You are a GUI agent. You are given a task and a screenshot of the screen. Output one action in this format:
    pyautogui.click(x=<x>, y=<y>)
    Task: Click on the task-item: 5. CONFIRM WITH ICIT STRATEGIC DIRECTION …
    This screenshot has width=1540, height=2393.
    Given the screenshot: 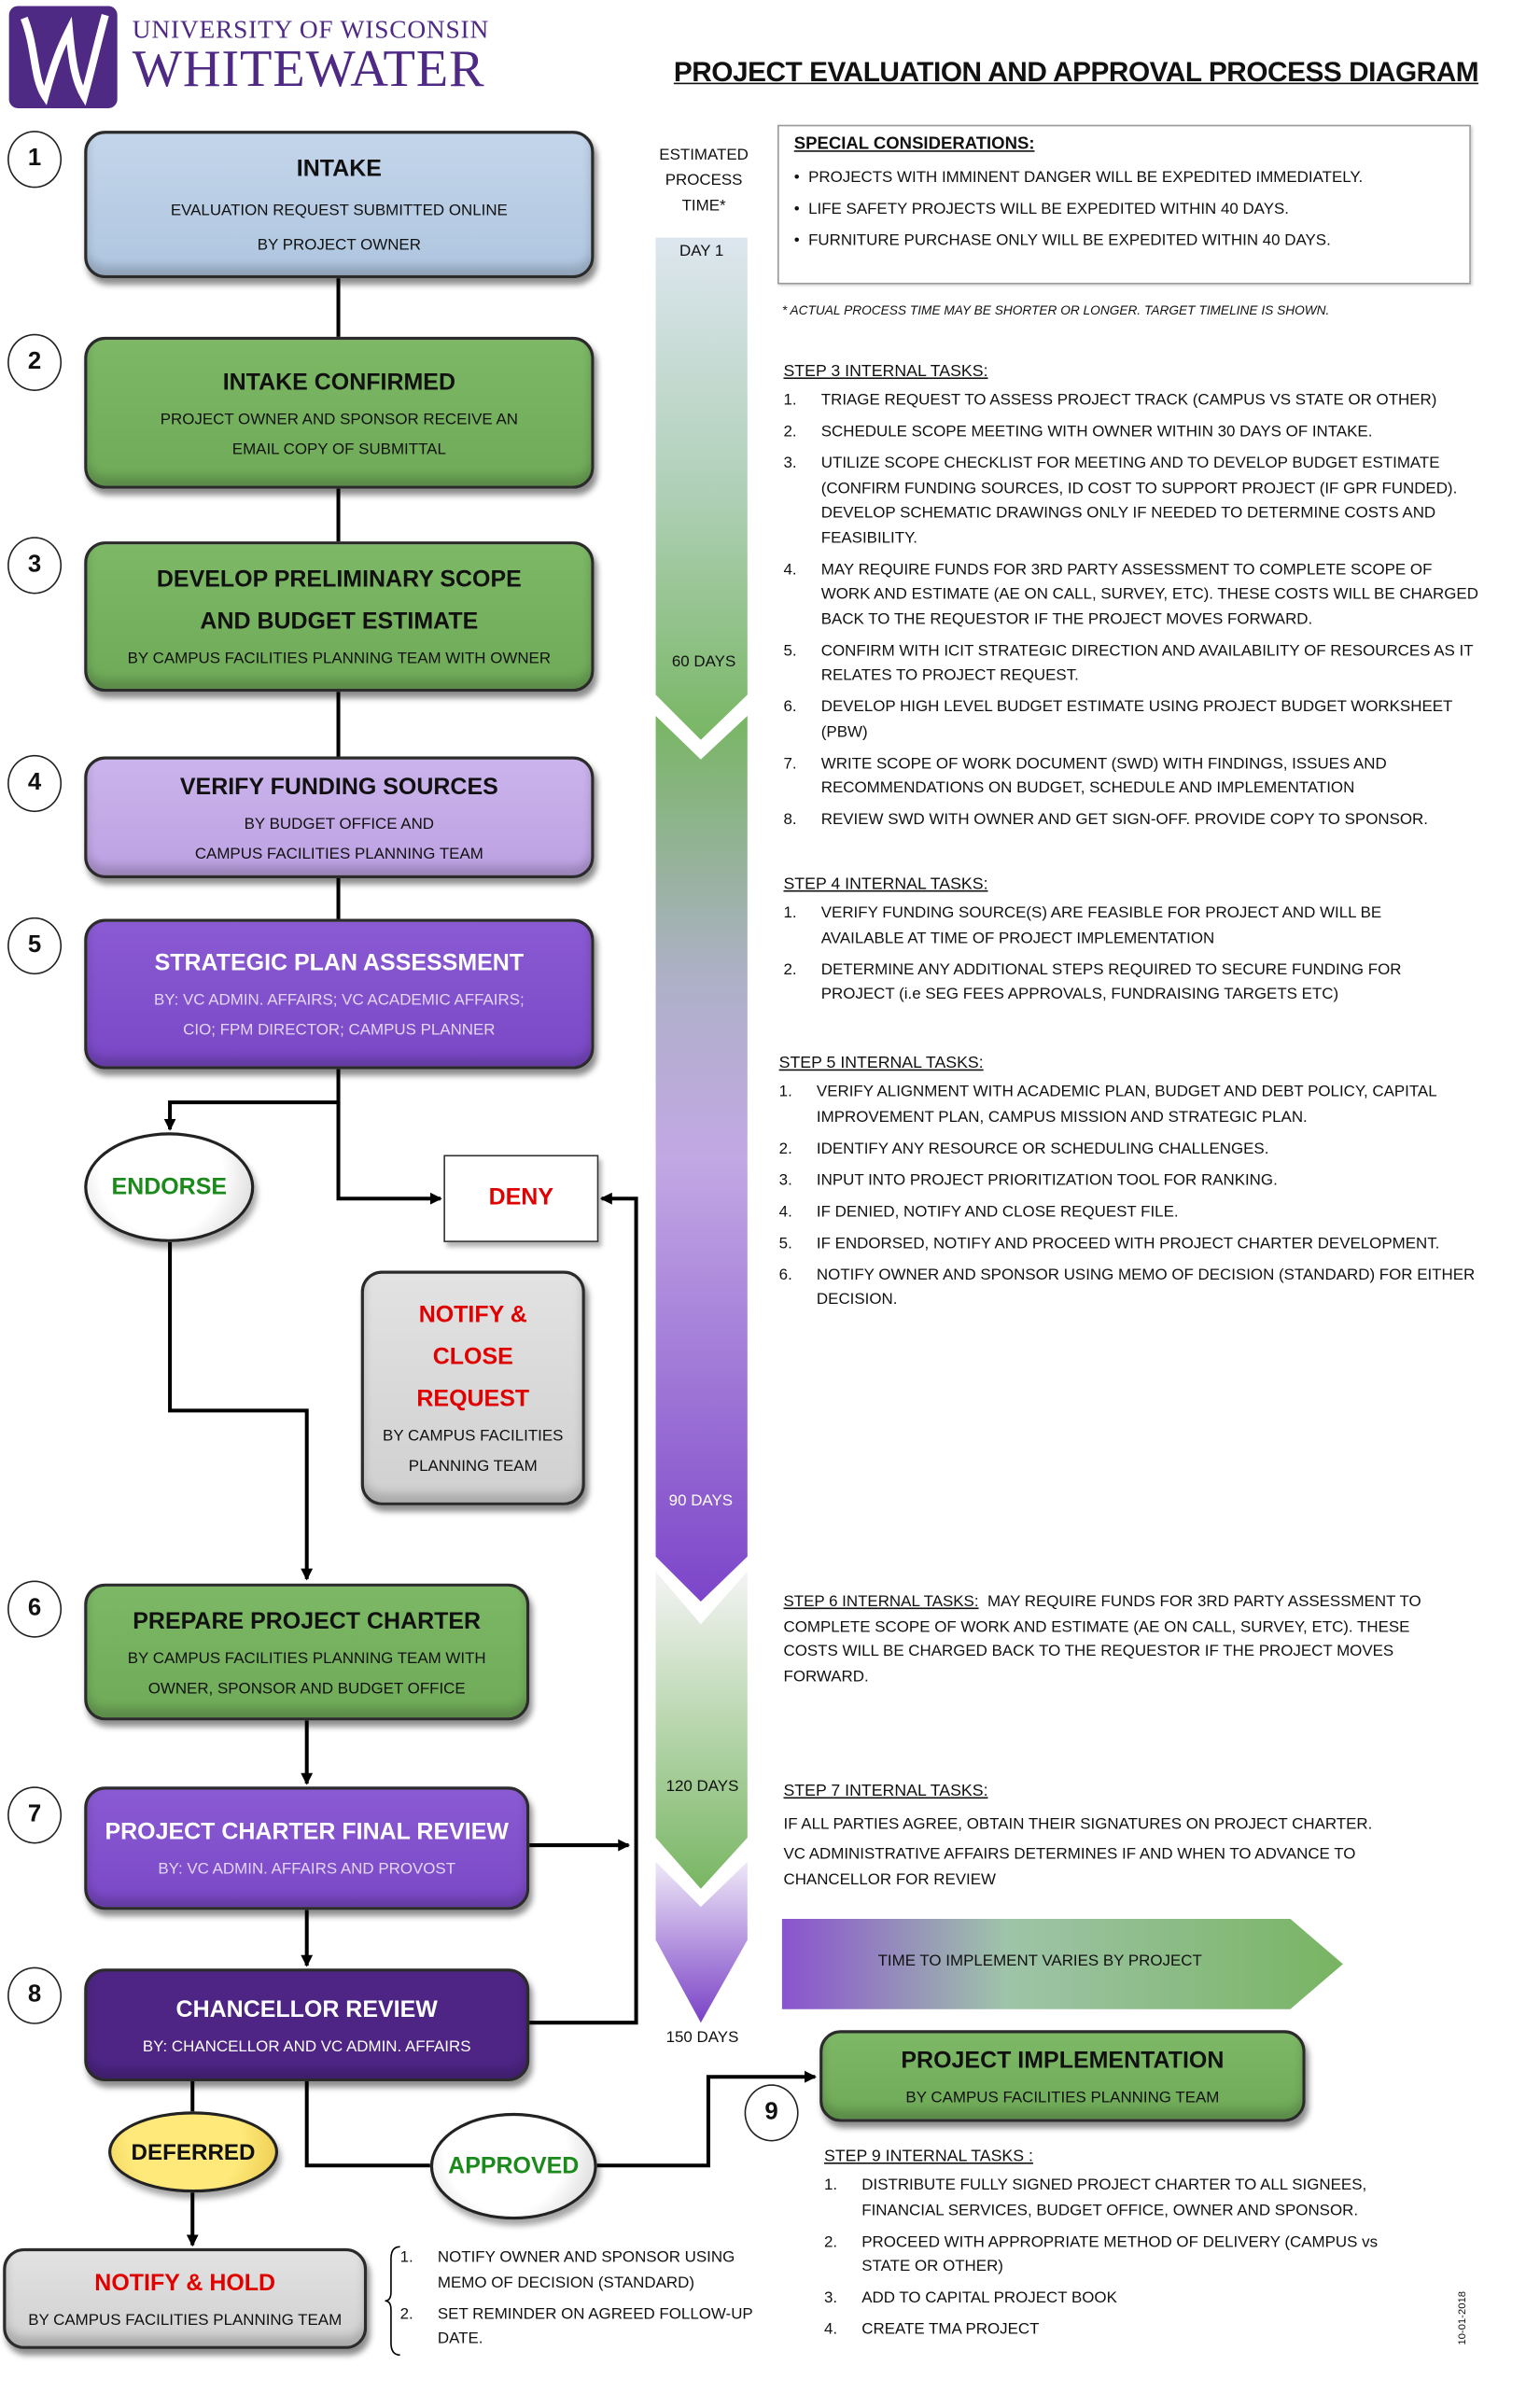 What is the action you would take?
    pyautogui.click(x=1132, y=663)
    